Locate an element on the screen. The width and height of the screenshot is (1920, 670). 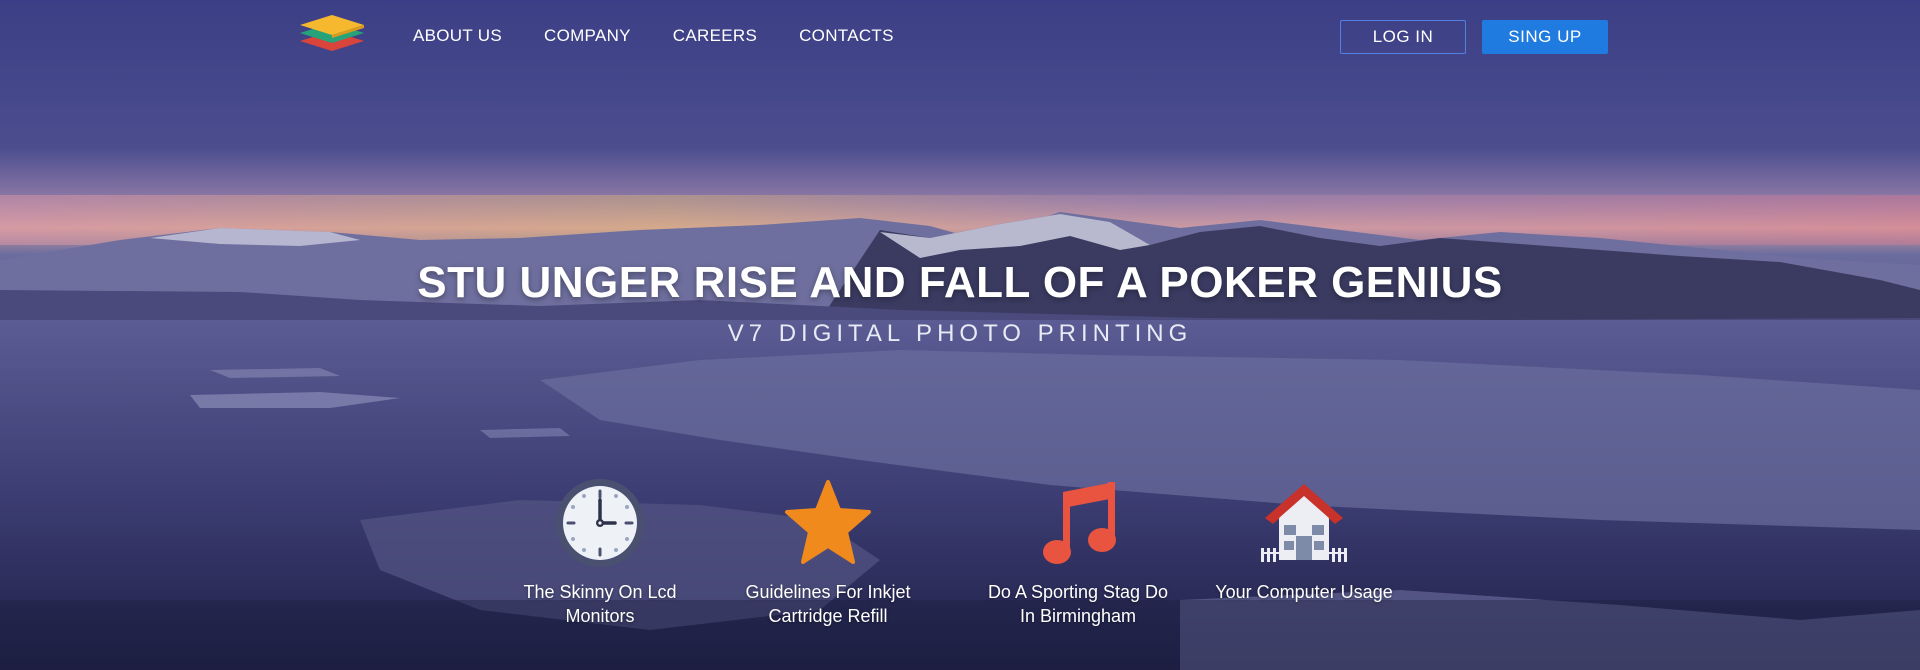
star-icon is located at coordinates (828, 522).